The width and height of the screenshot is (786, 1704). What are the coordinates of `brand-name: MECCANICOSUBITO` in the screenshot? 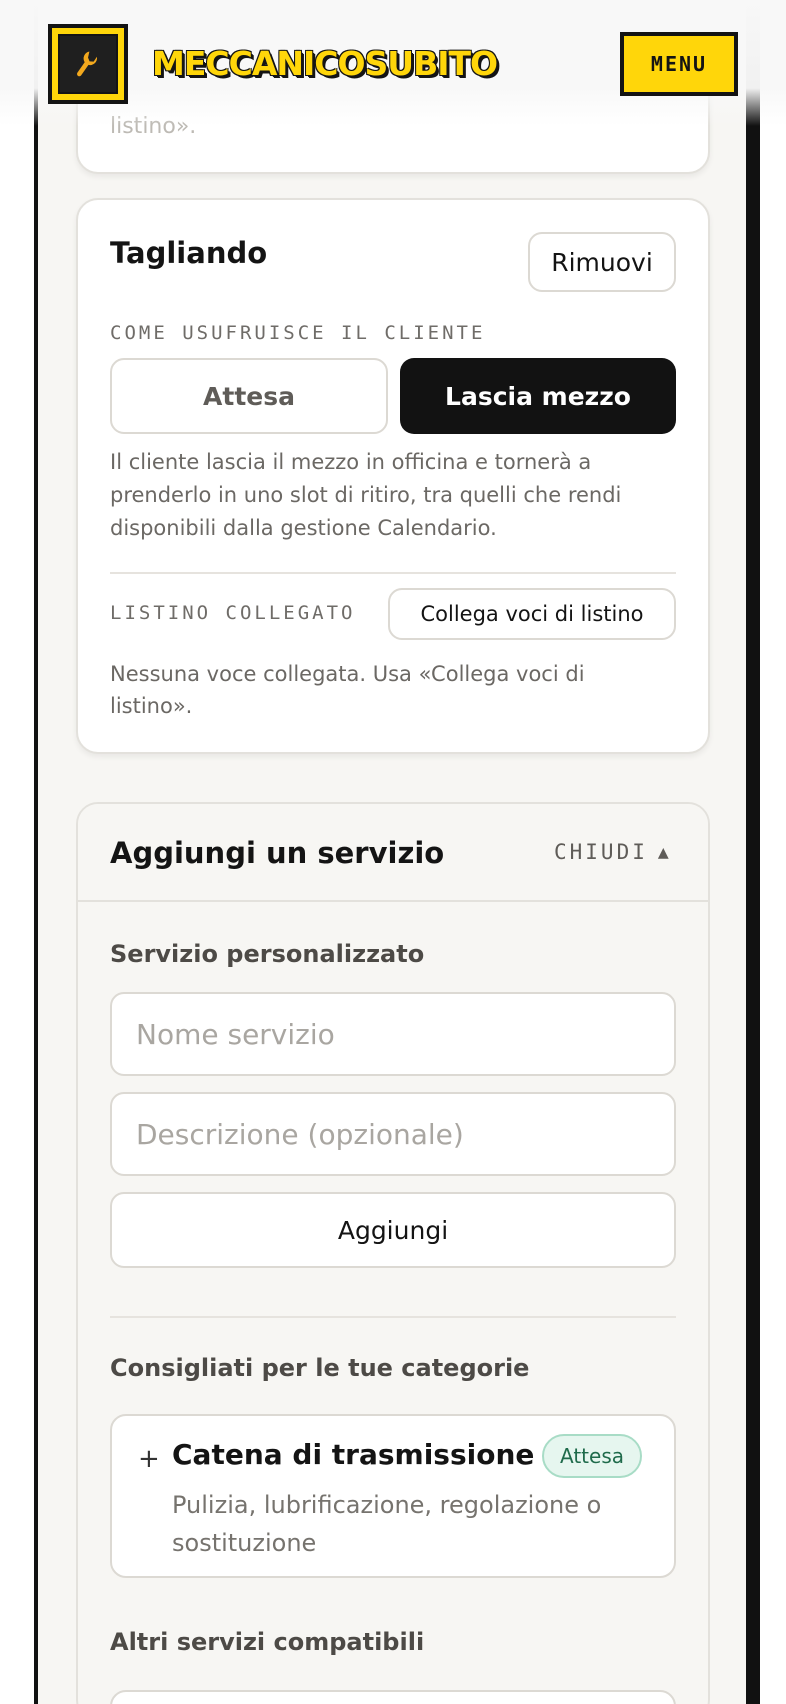 It's located at (325, 66).